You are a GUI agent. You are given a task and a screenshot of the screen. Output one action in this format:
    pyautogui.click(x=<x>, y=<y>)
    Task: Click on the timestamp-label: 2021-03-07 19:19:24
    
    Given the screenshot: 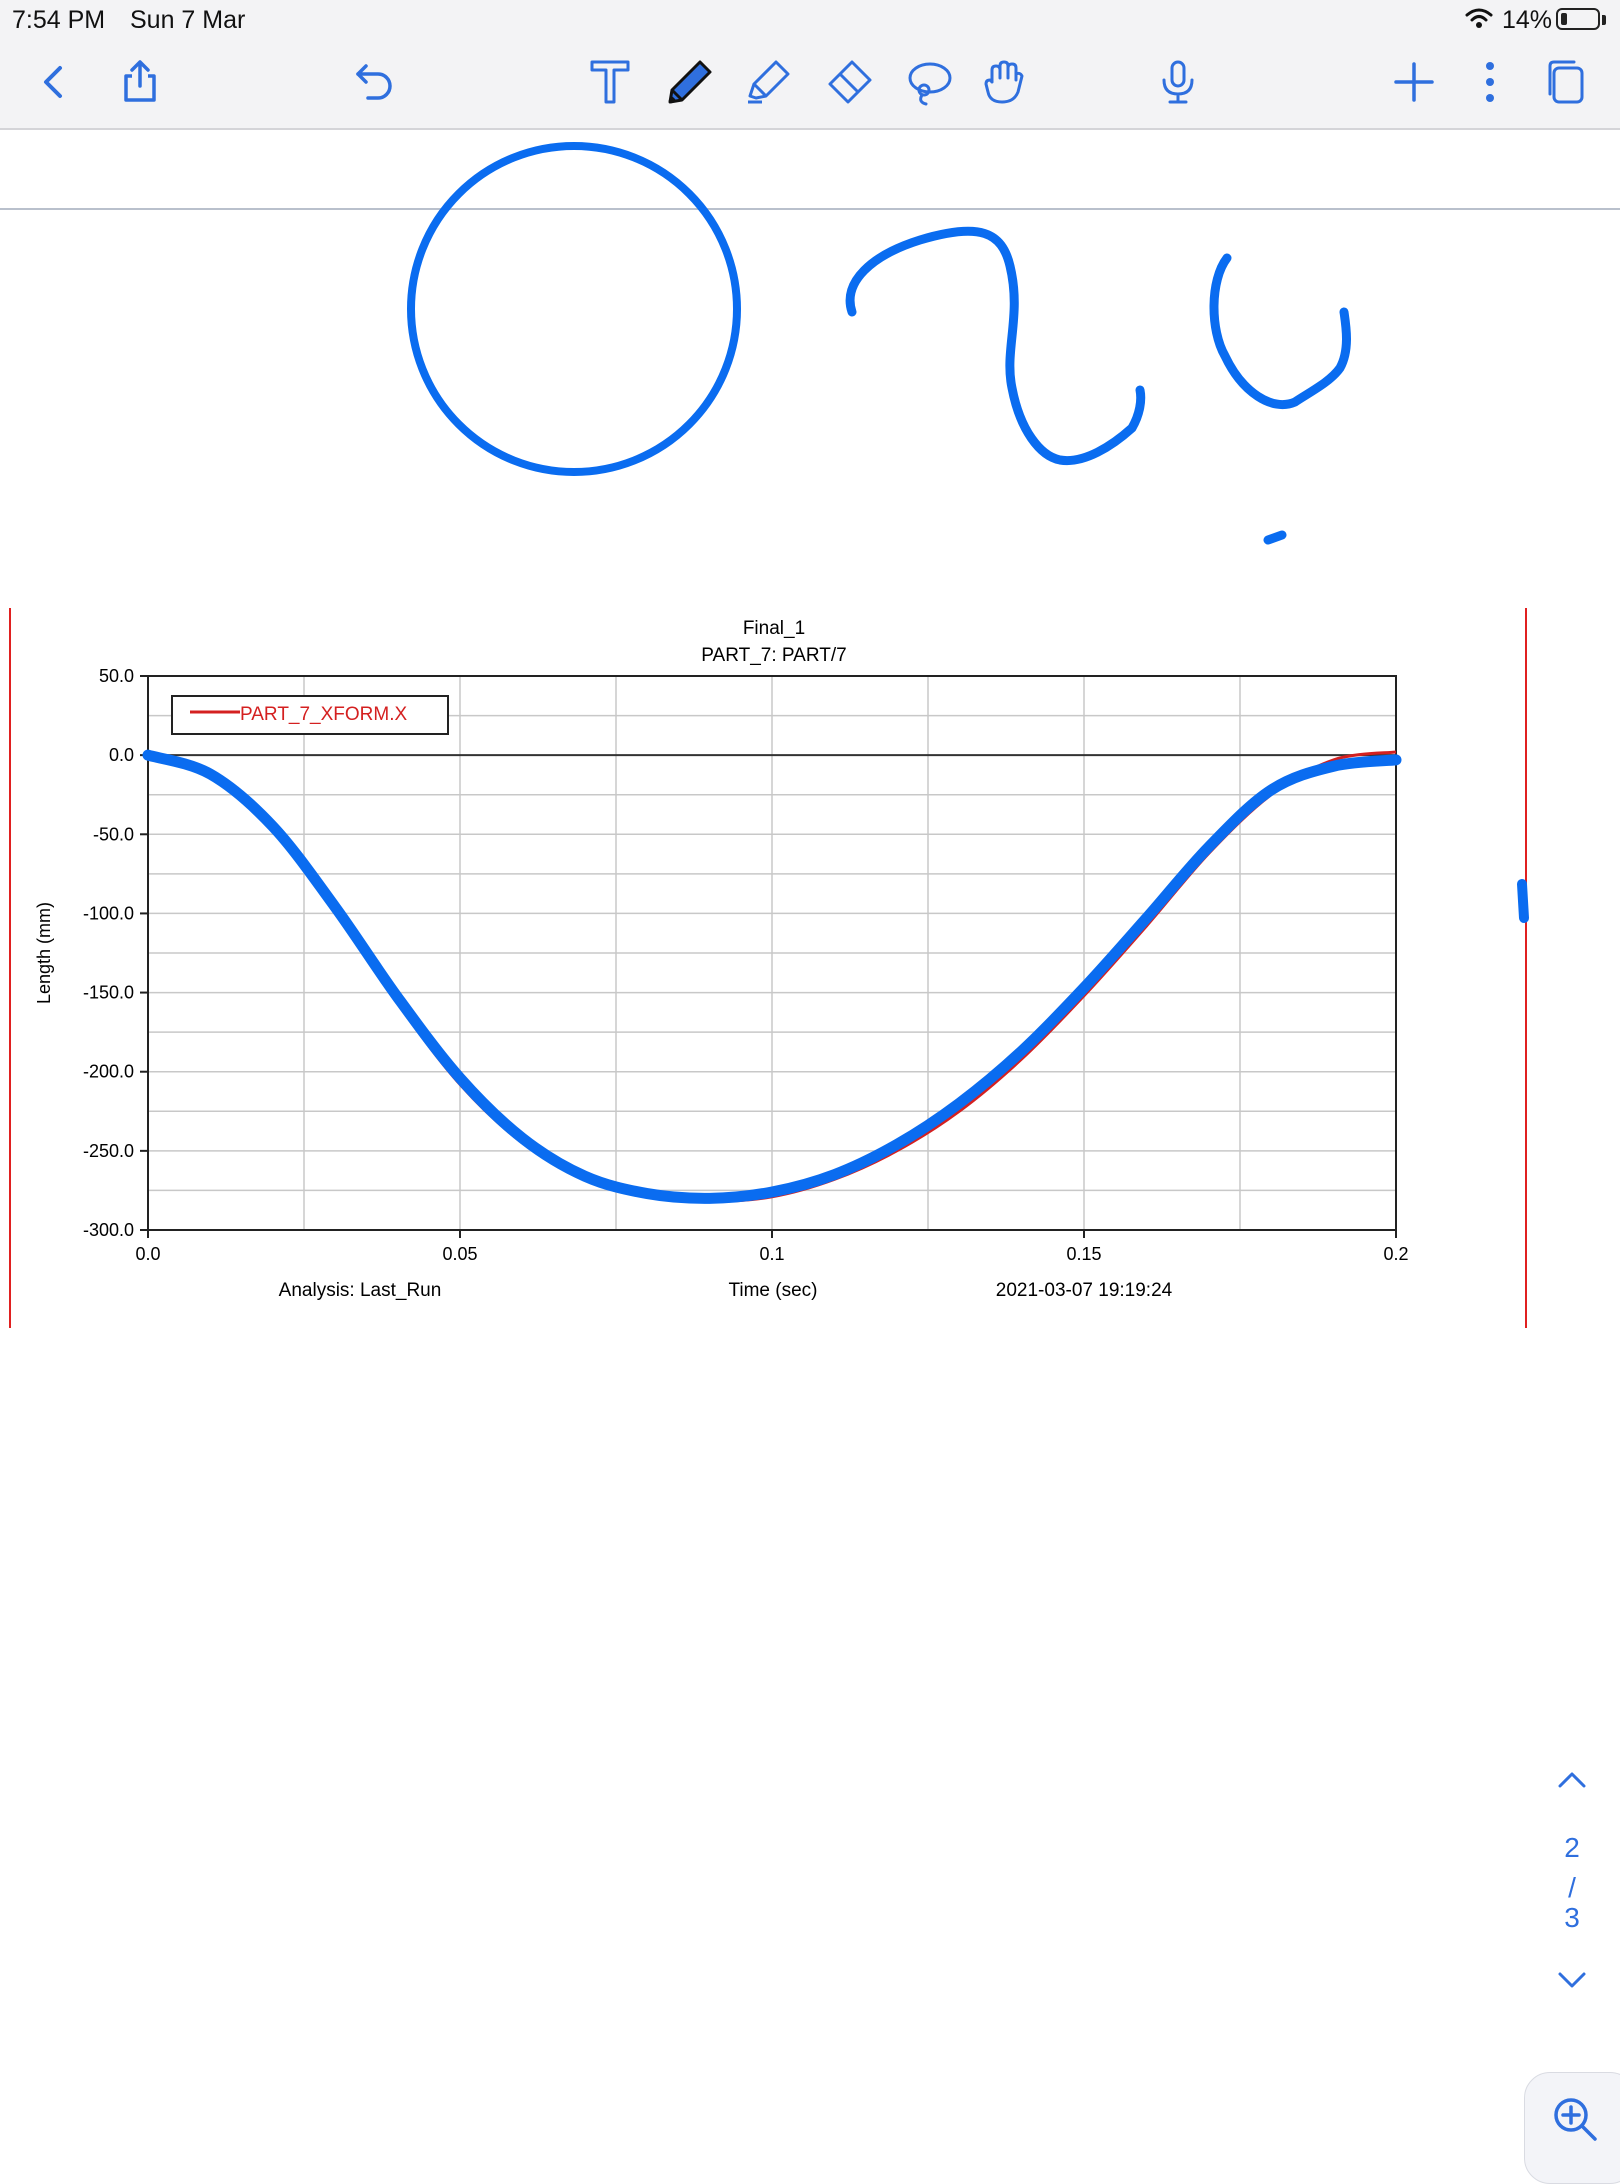 What is the action you would take?
    pyautogui.click(x=1084, y=1290)
    